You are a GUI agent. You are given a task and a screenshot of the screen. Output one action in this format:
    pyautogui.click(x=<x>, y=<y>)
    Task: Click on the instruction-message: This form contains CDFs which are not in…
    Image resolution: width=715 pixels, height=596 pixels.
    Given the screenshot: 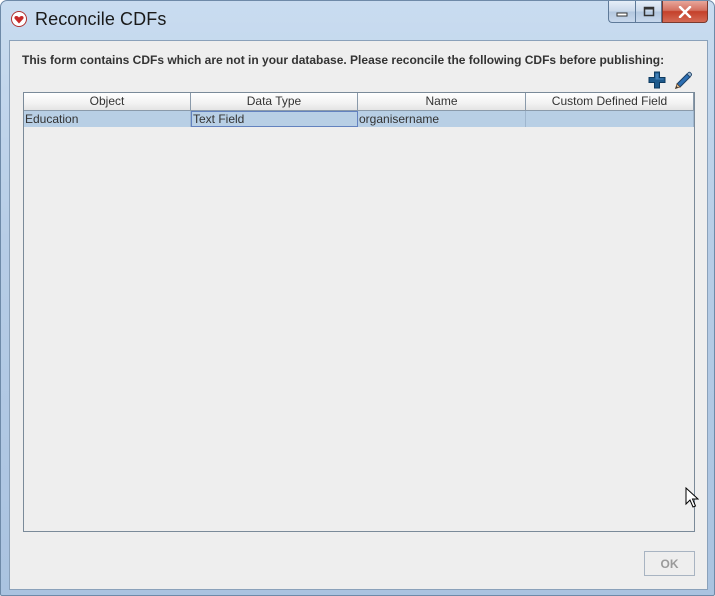 What is the action you would take?
    pyautogui.click(x=343, y=60)
    